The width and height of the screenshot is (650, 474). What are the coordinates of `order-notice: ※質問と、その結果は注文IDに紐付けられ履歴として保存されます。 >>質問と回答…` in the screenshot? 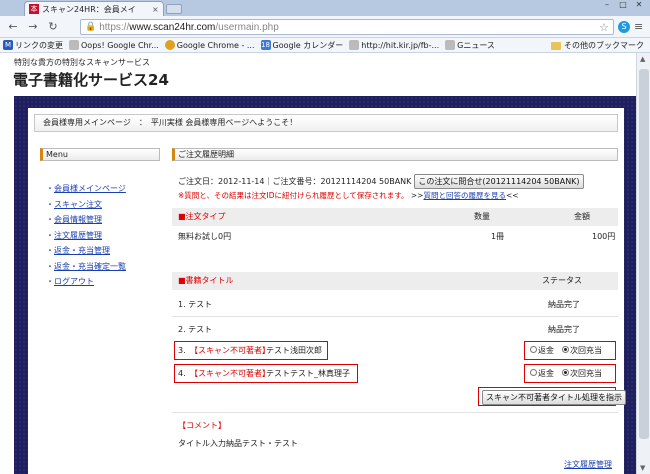 It's located at (348, 195).